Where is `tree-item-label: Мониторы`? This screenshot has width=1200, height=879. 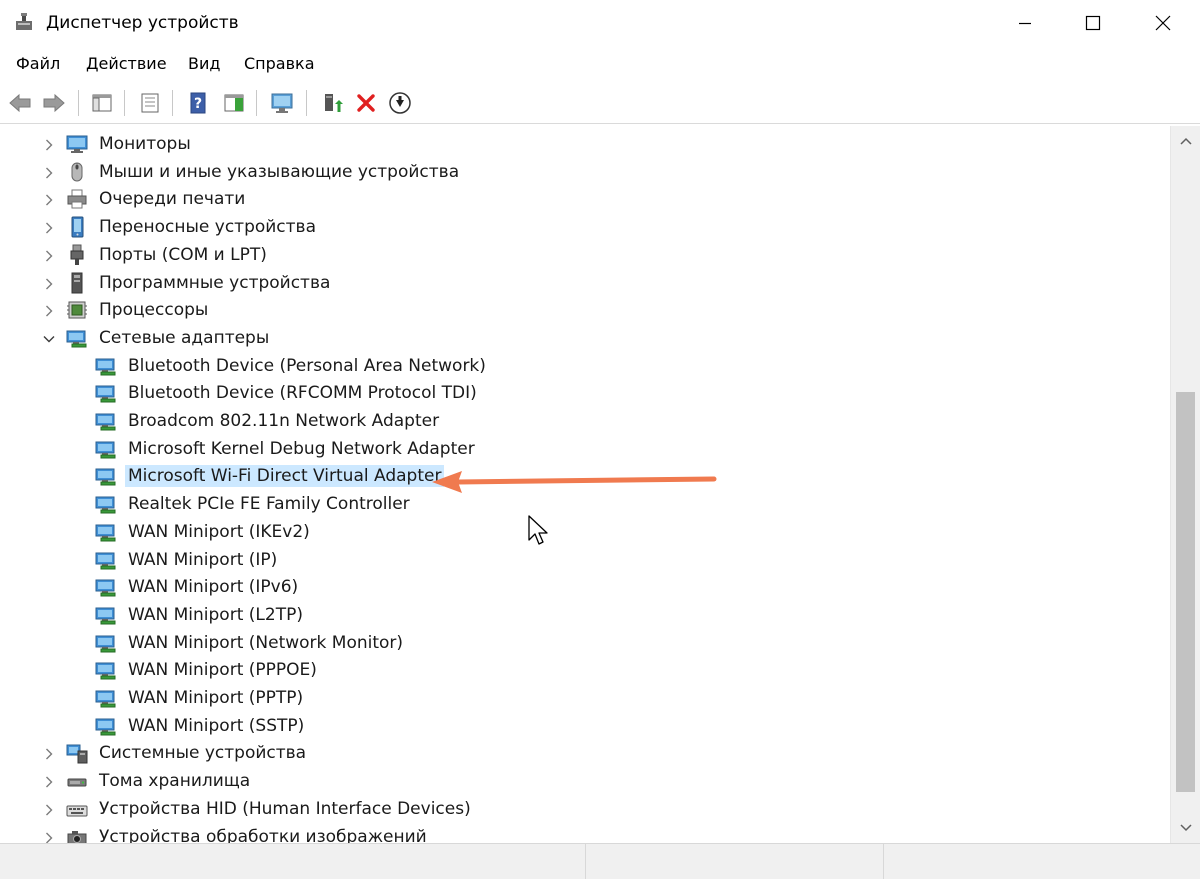 tree-item-label: Мониторы is located at coordinates (145, 144).